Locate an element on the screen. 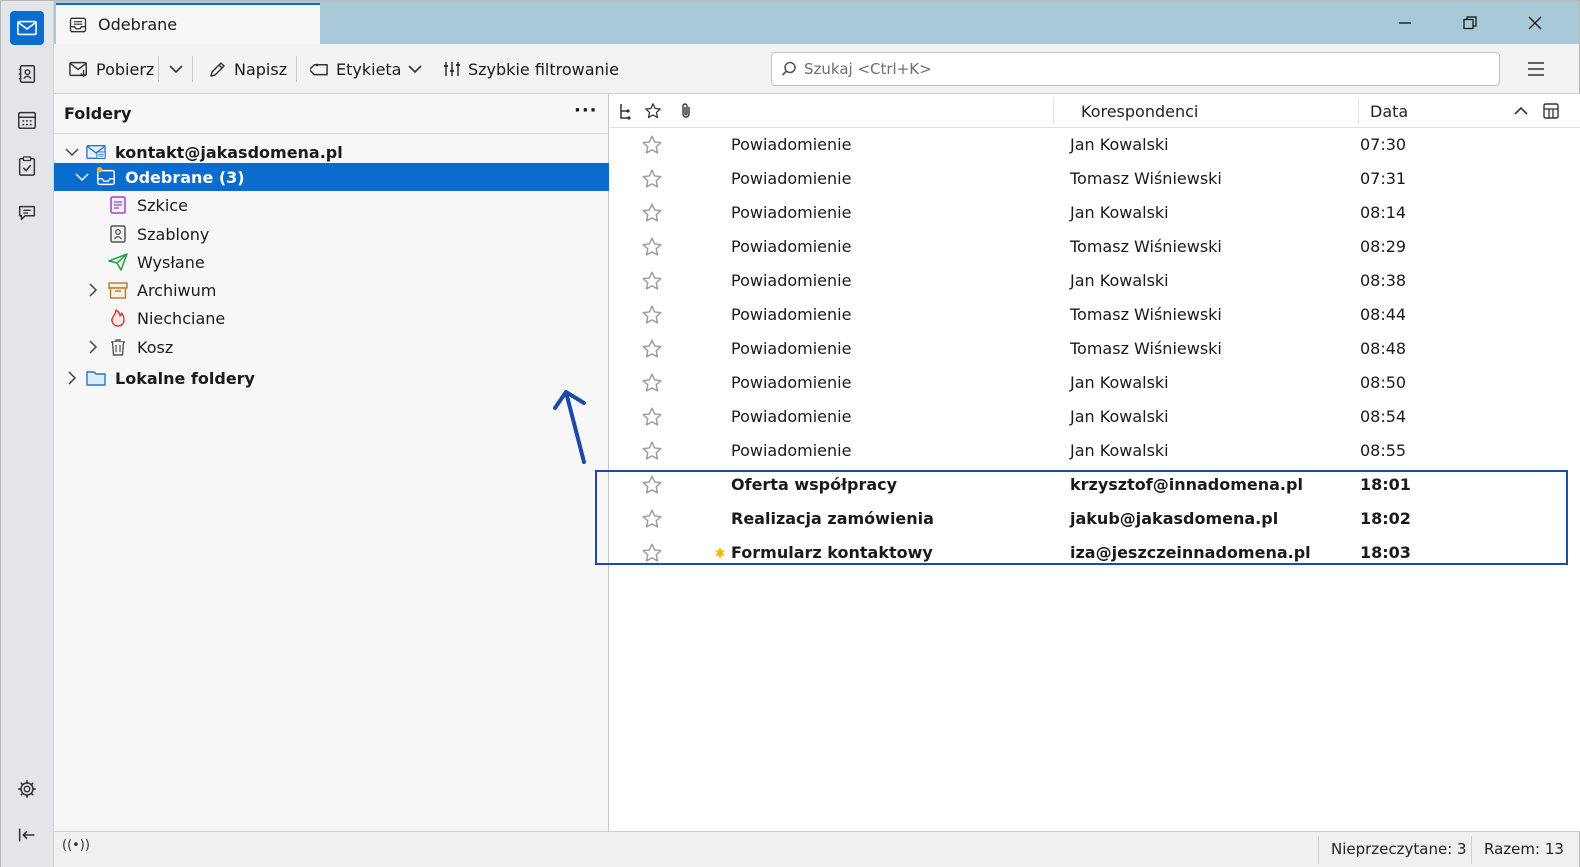  folder-inbox: Odebrane (3) is located at coordinates (331, 177).